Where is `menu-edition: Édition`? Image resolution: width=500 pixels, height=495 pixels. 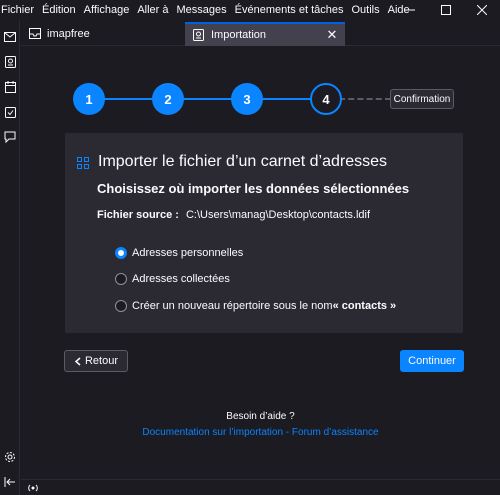 menu-edition: Édition is located at coordinates (59, 10).